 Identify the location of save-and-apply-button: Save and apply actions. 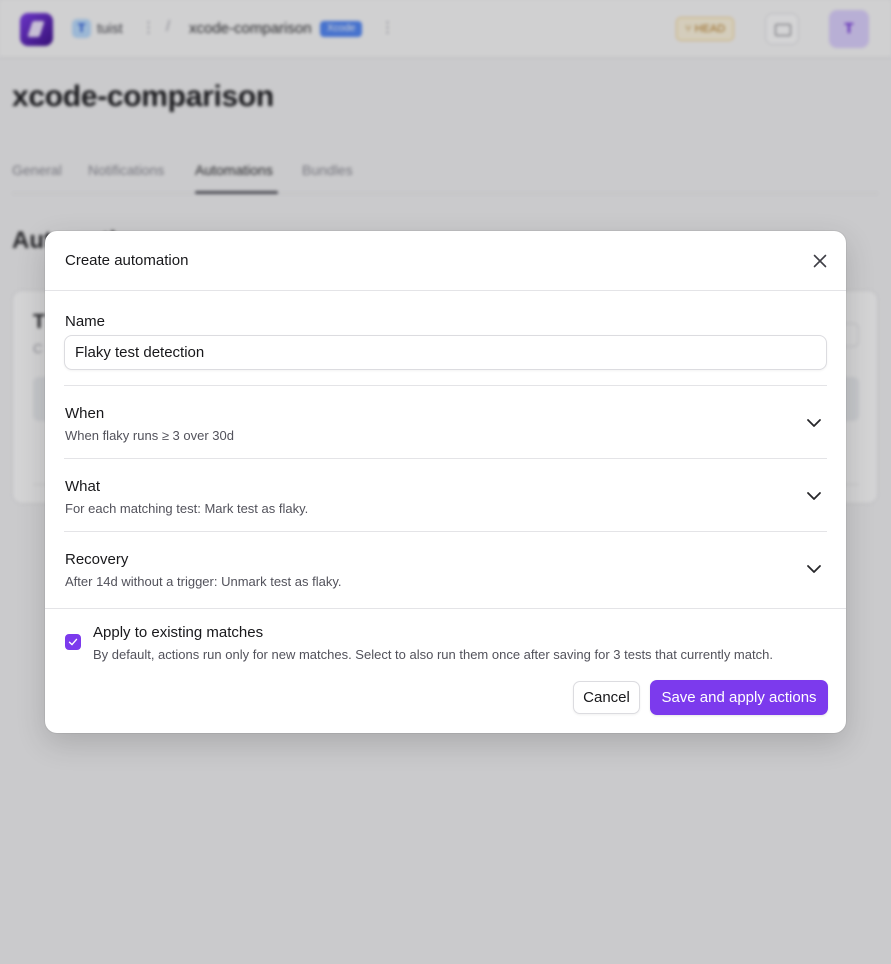
(739, 697).